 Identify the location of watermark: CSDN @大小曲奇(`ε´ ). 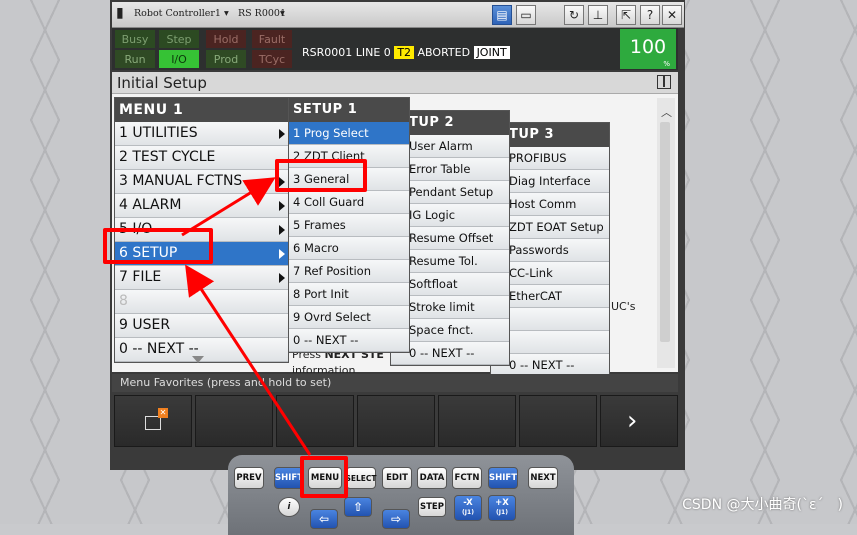
(762, 505).